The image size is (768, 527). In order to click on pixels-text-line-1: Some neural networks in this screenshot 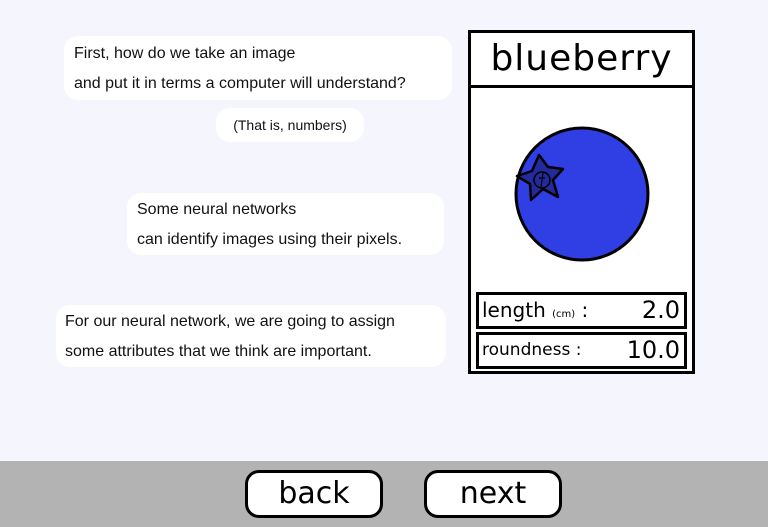, I will do `click(217, 209)`.